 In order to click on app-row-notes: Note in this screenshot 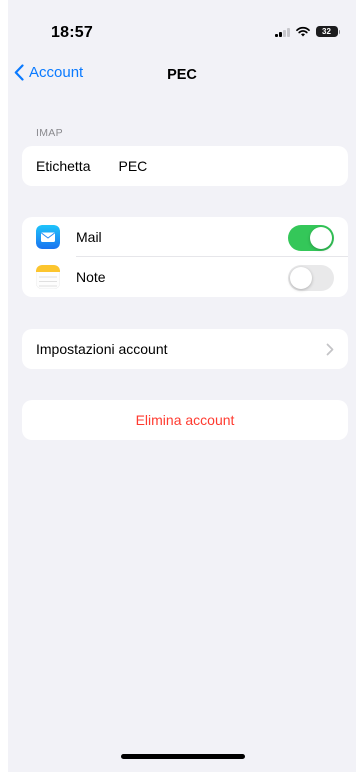, I will do `click(185, 277)`.